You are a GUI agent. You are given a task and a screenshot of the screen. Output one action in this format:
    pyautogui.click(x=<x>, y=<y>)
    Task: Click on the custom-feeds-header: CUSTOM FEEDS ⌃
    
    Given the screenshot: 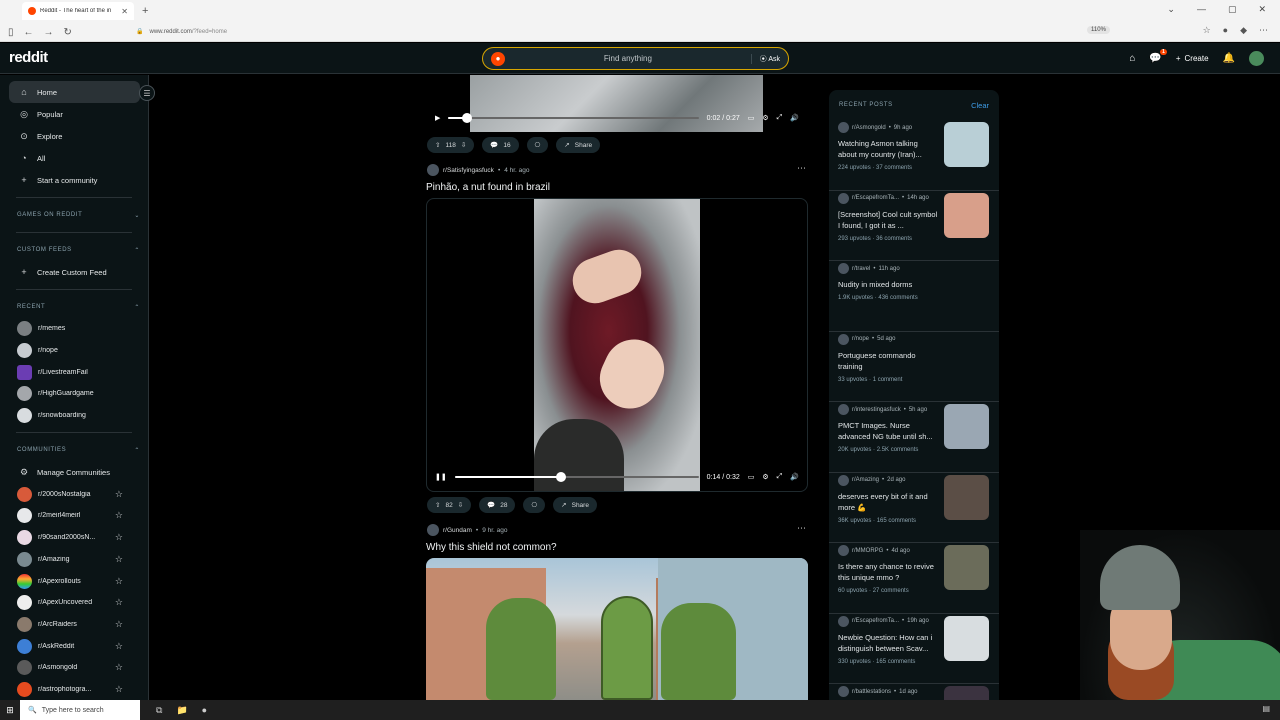 What is the action you would take?
    pyautogui.click(x=78, y=250)
    